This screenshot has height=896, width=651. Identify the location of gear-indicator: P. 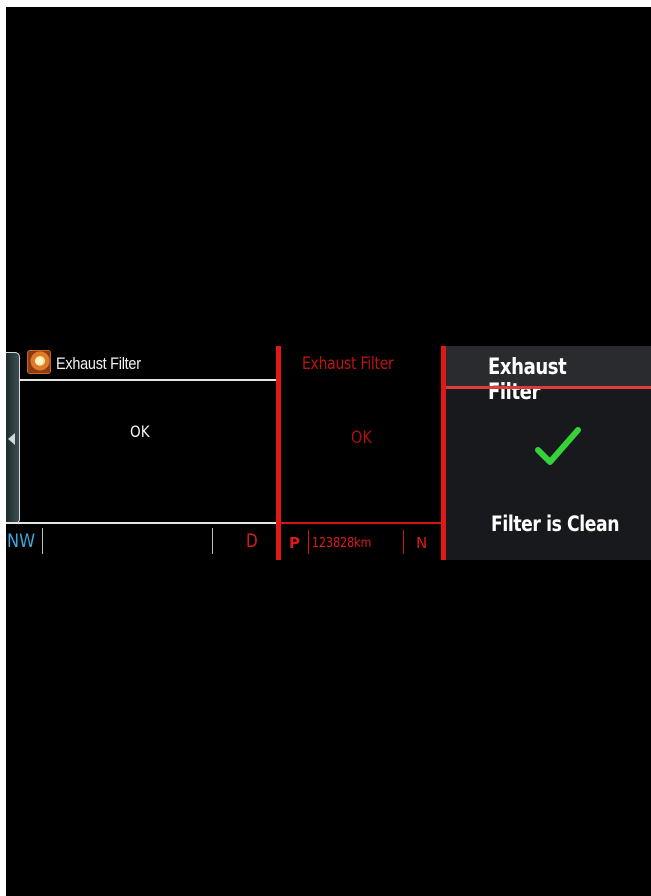
(294, 543).